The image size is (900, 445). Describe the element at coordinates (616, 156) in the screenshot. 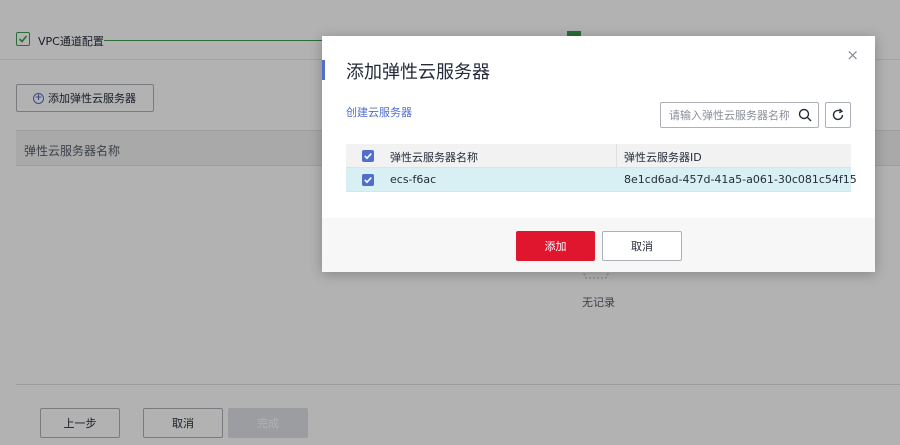

I see `column-divider` at that location.